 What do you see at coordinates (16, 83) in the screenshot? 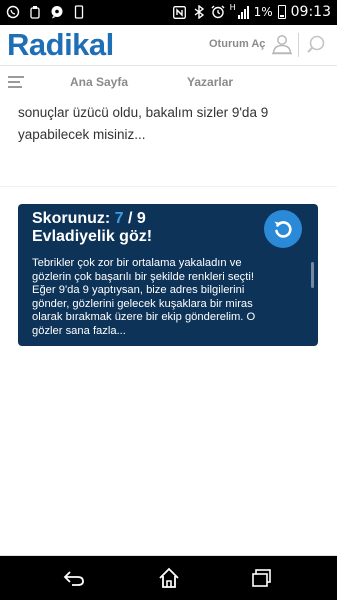
I see `menu-icon` at bounding box center [16, 83].